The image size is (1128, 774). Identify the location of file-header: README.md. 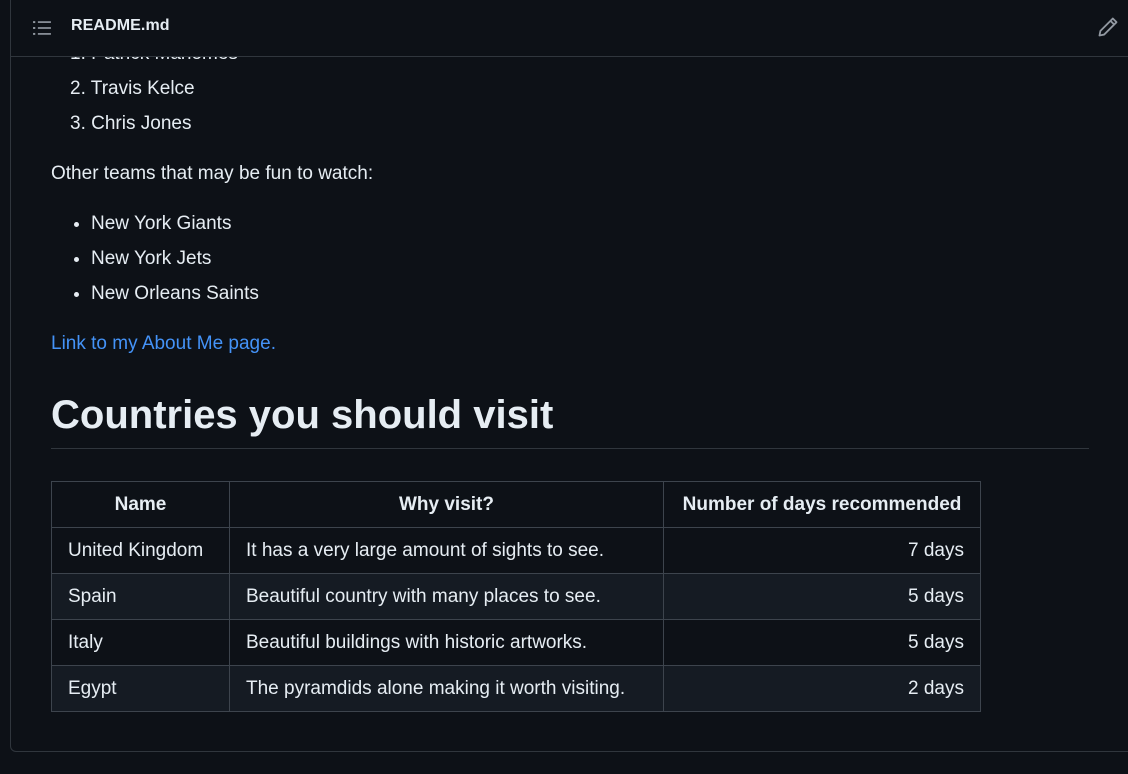
(569, 28).